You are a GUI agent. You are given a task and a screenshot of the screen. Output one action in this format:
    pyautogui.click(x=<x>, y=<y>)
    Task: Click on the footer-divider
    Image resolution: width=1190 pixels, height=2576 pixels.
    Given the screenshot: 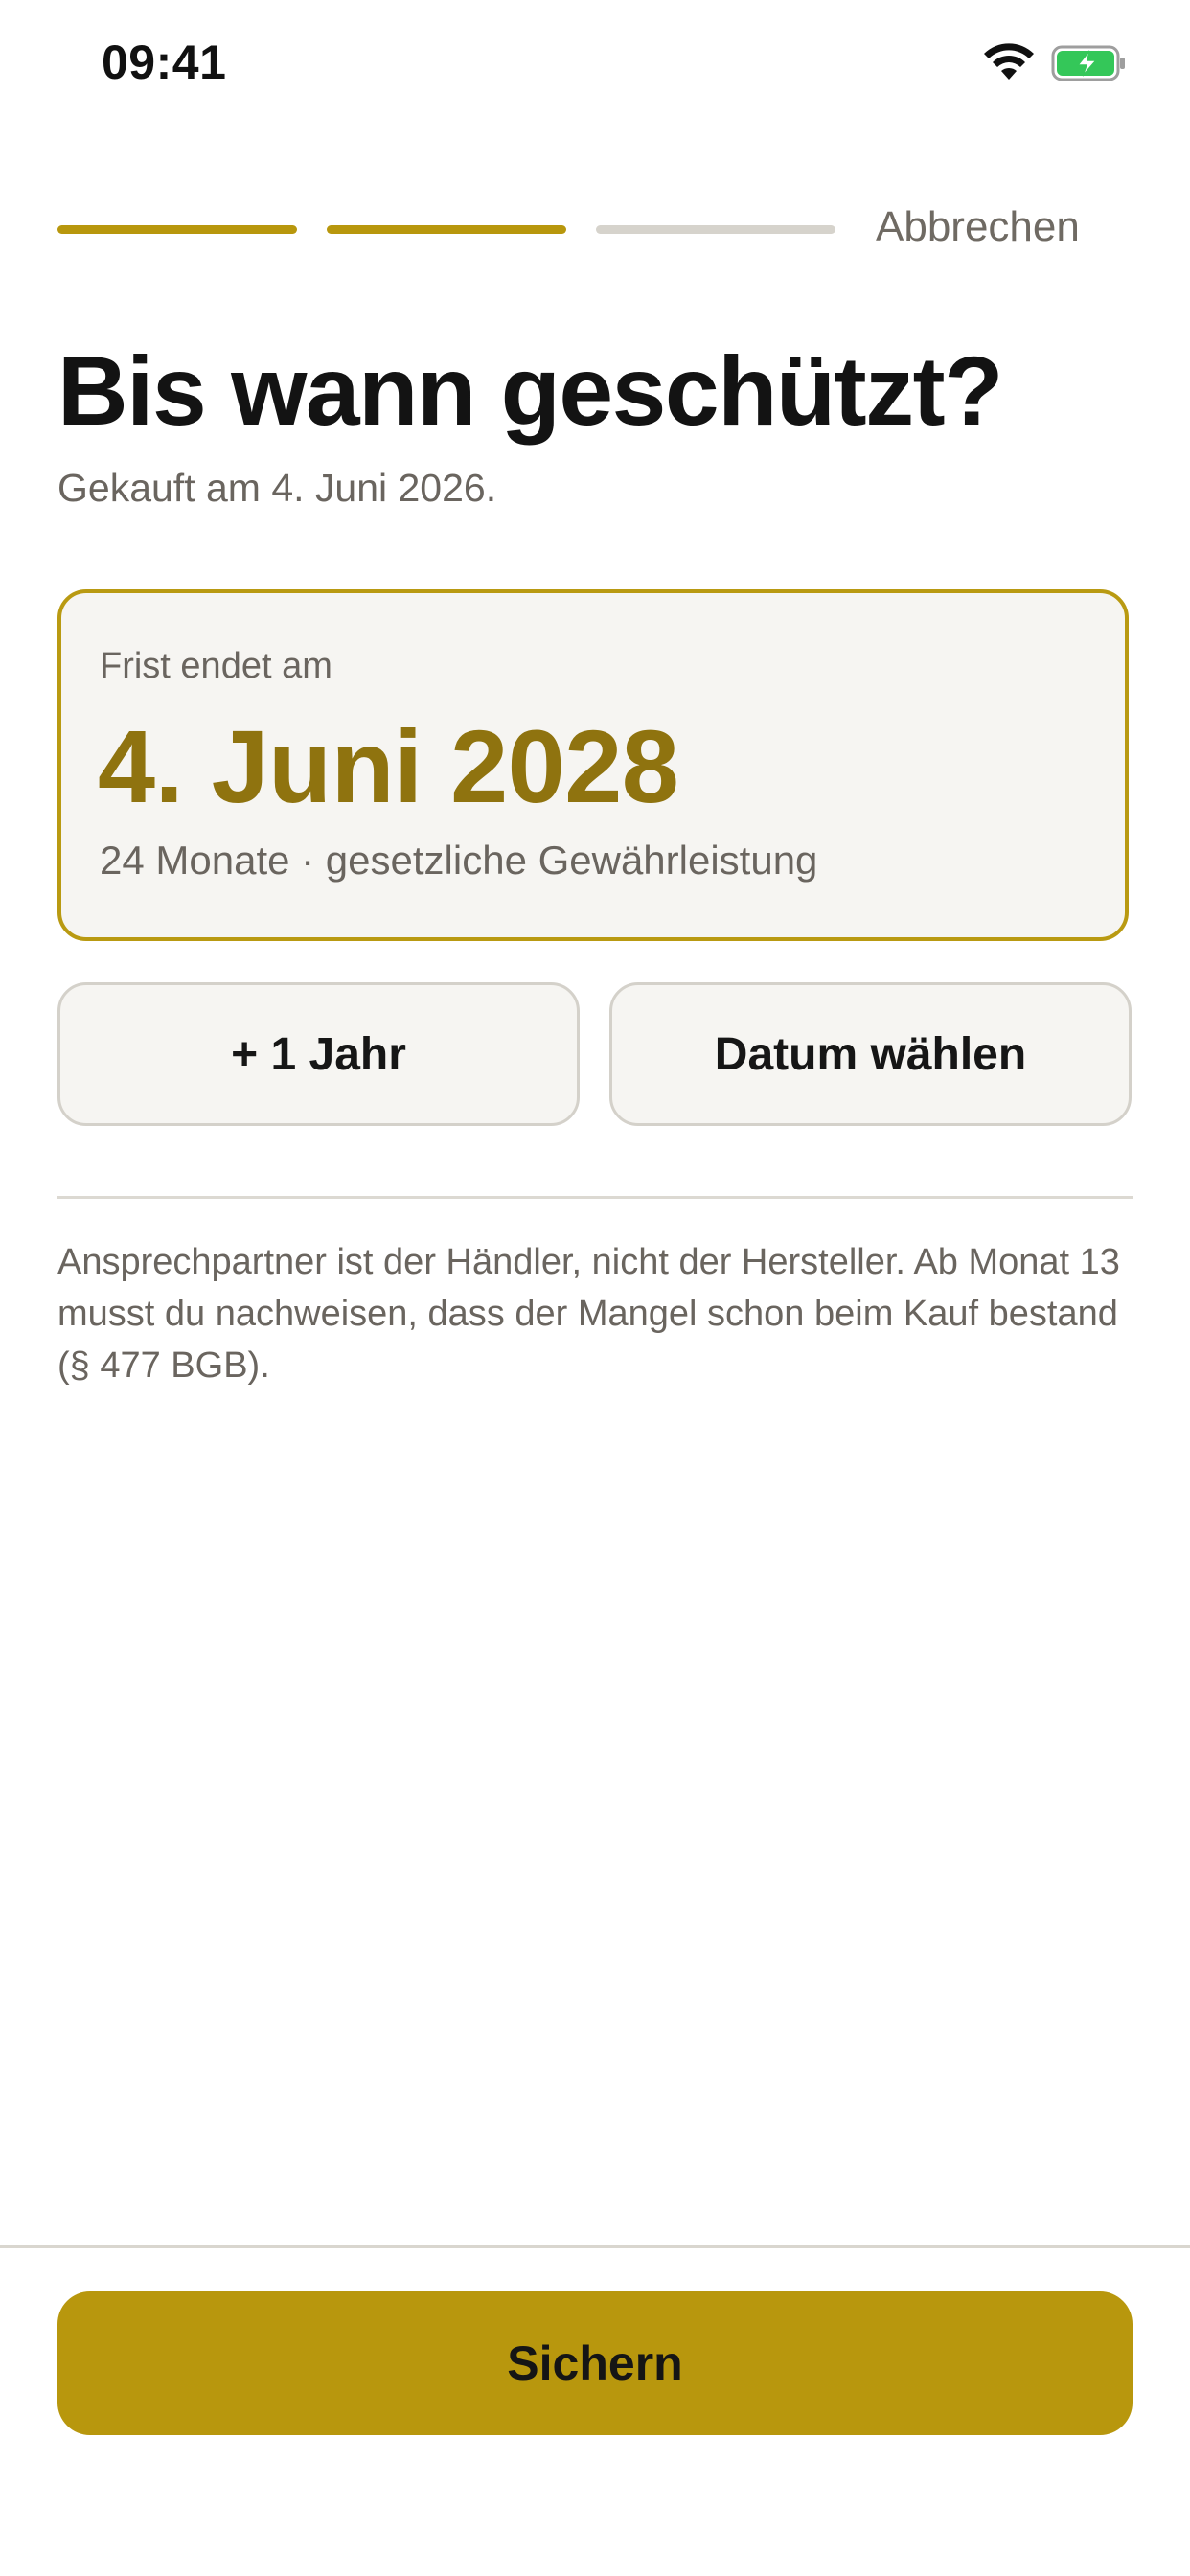 What is the action you would take?
    pyautogui.click(x=595, y=2246)
    